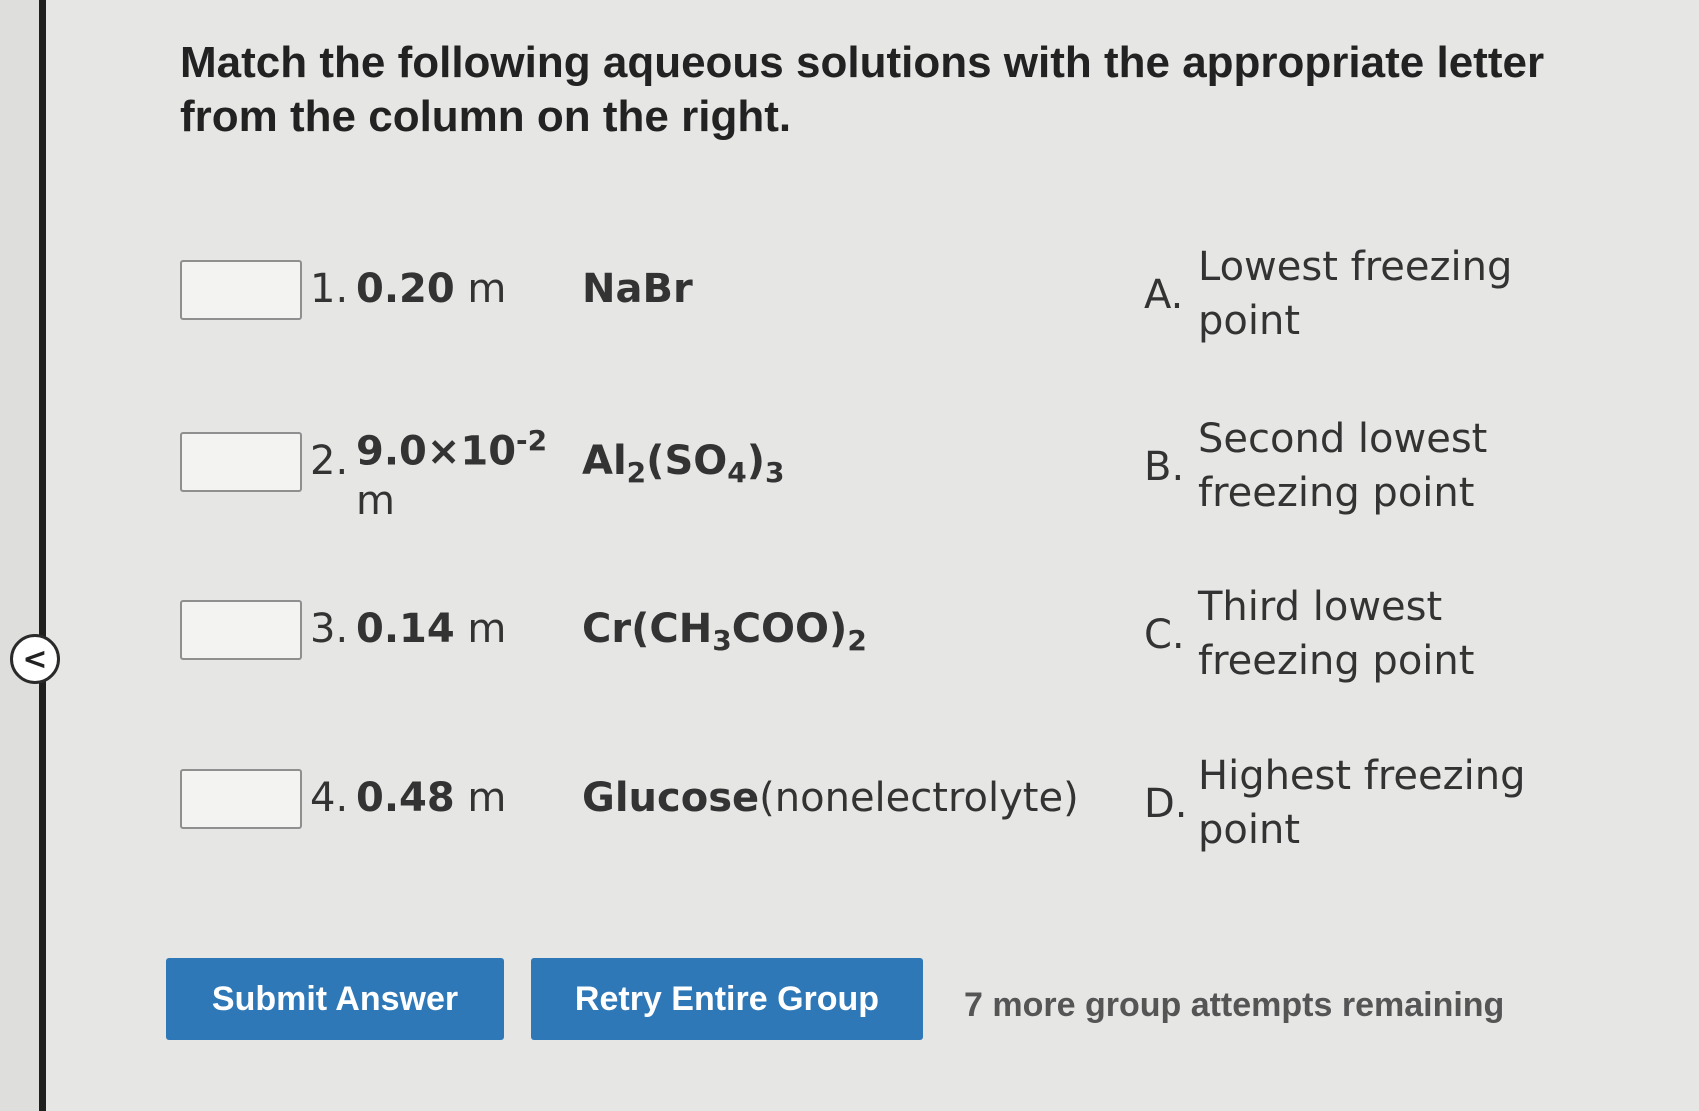 This screenshot has height=1111, width=1699. What do you see at coordinates (724, 631) in the screenshot?
I see `compound-formula: Cr(CH3COO)2` at bounding box center [724, 631].